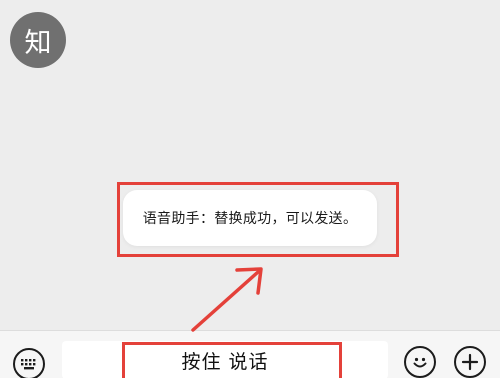  What do you see at coordinates (38, 43) in the screenshot?
I see `avatar-text: 知` at bounding box center [38, 43].